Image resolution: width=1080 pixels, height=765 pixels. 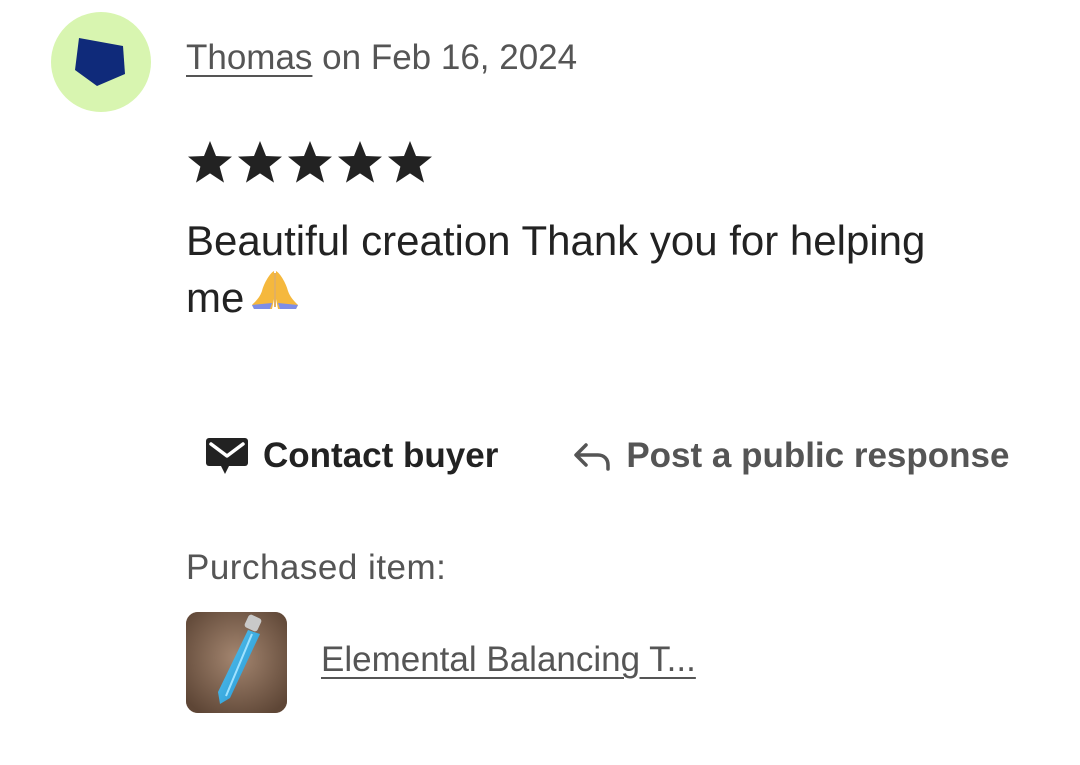 What do you see at coordinates (249, 57) in the screenshot?
I see `reviewer-name-link: Thomas` at bounding box center [249, 57].